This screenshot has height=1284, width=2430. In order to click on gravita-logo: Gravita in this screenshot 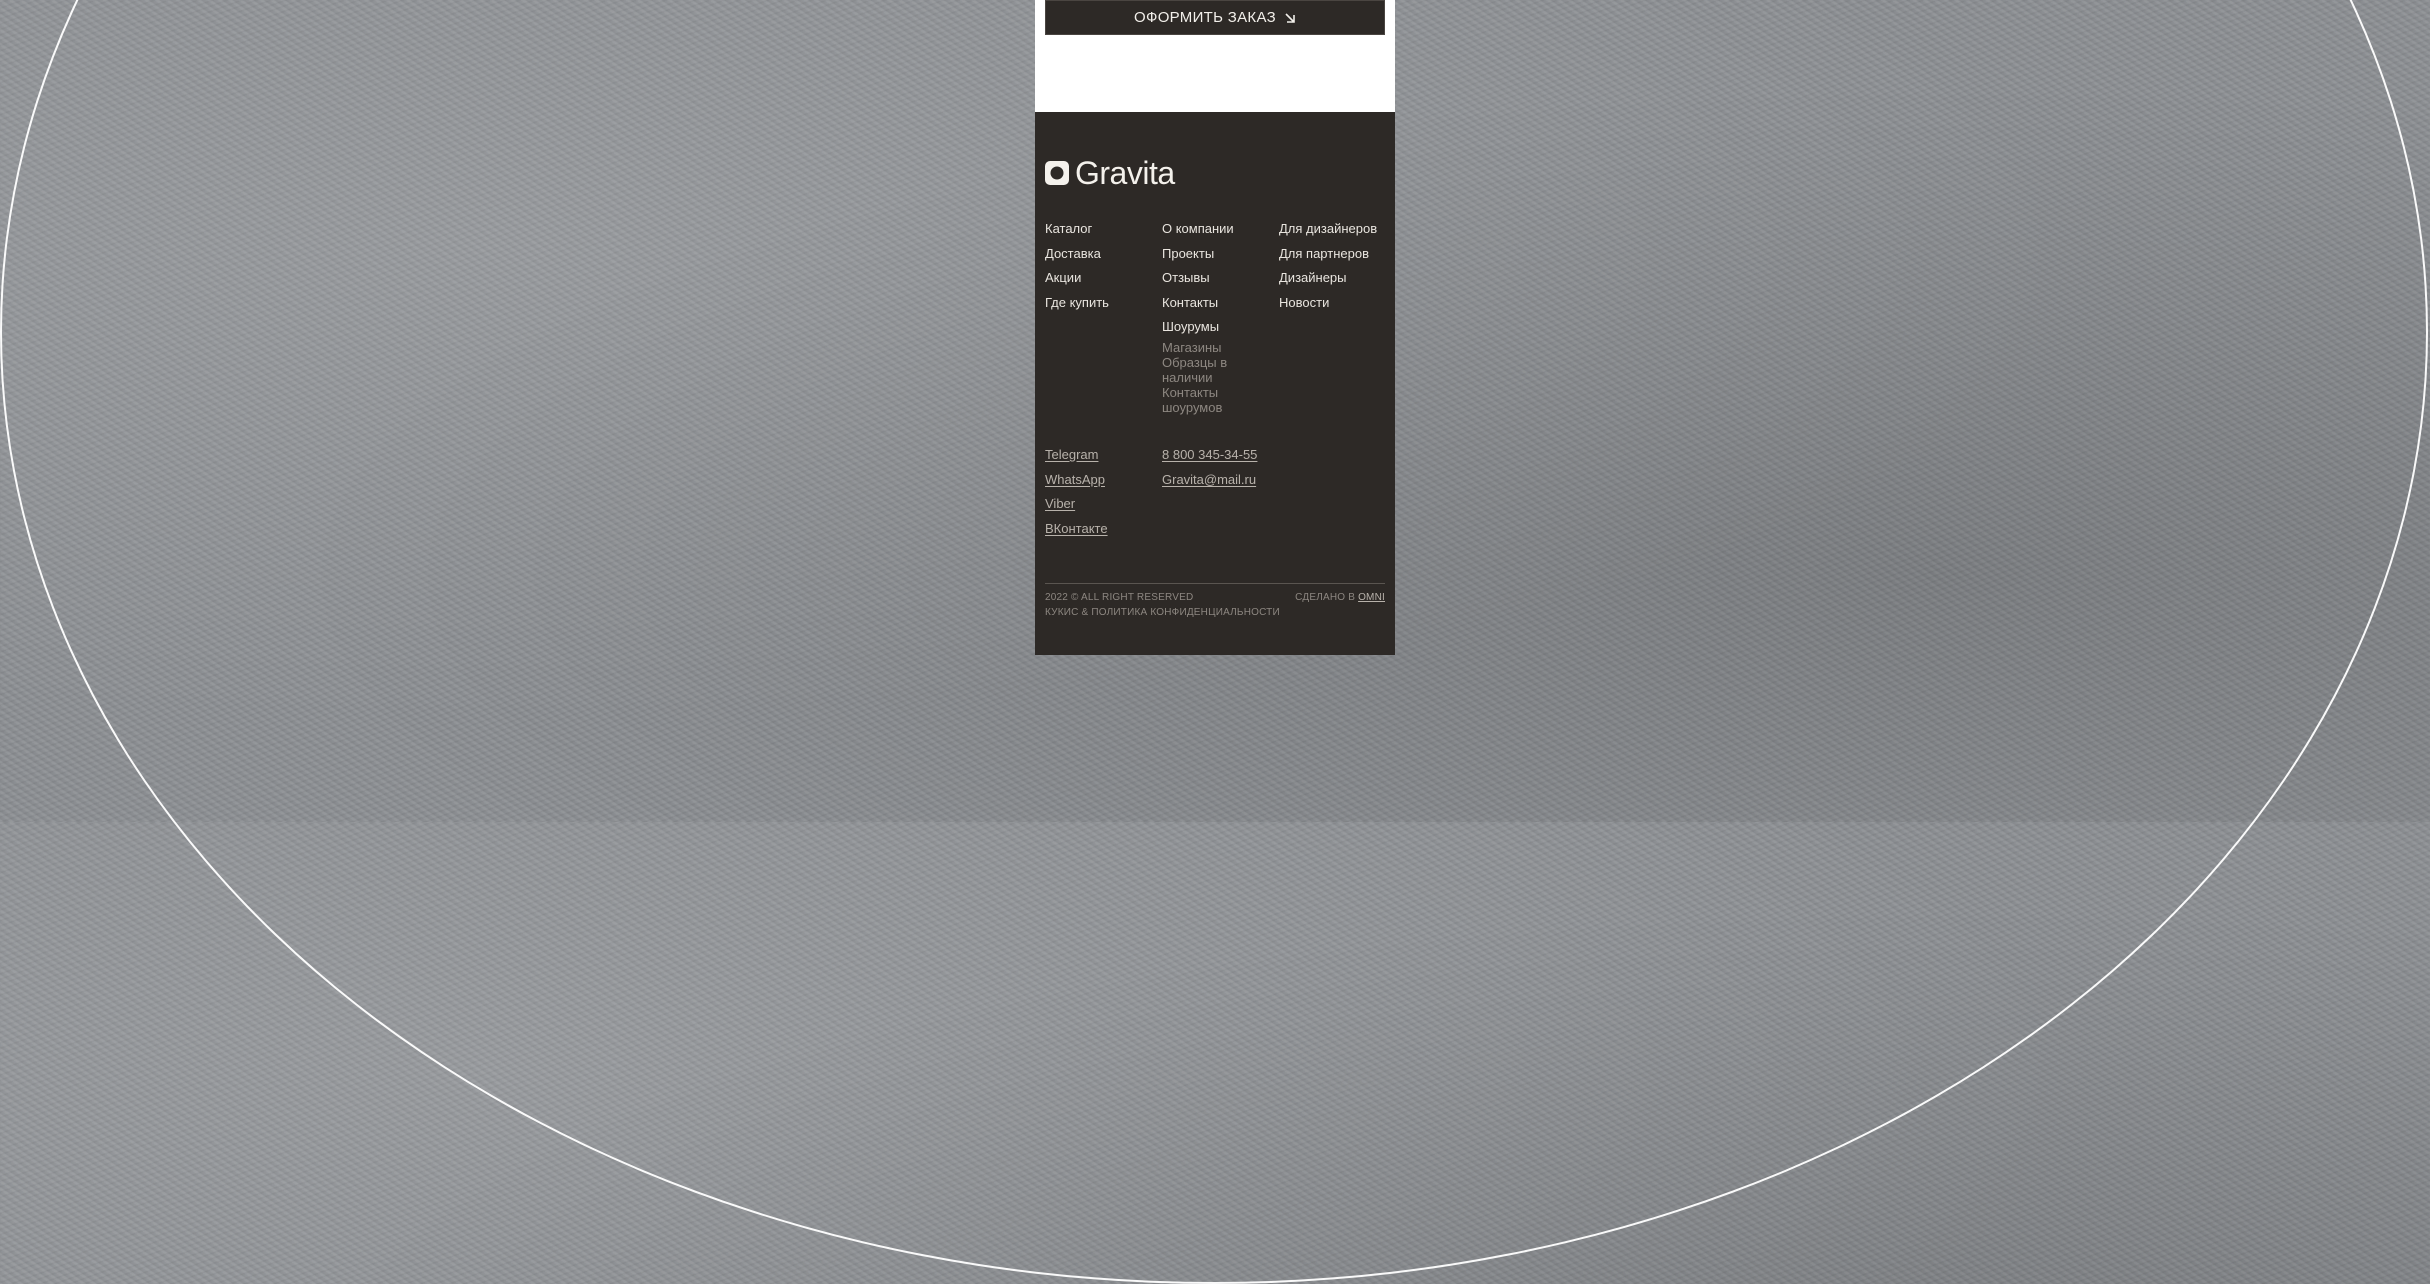, I will do `click(1110, 173)`.